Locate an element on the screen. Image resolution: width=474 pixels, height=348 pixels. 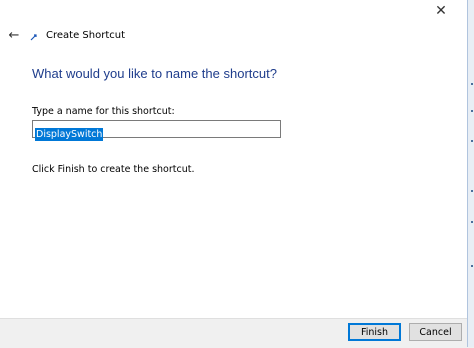
finish-button: Finish is located at coordinates (374, 332).